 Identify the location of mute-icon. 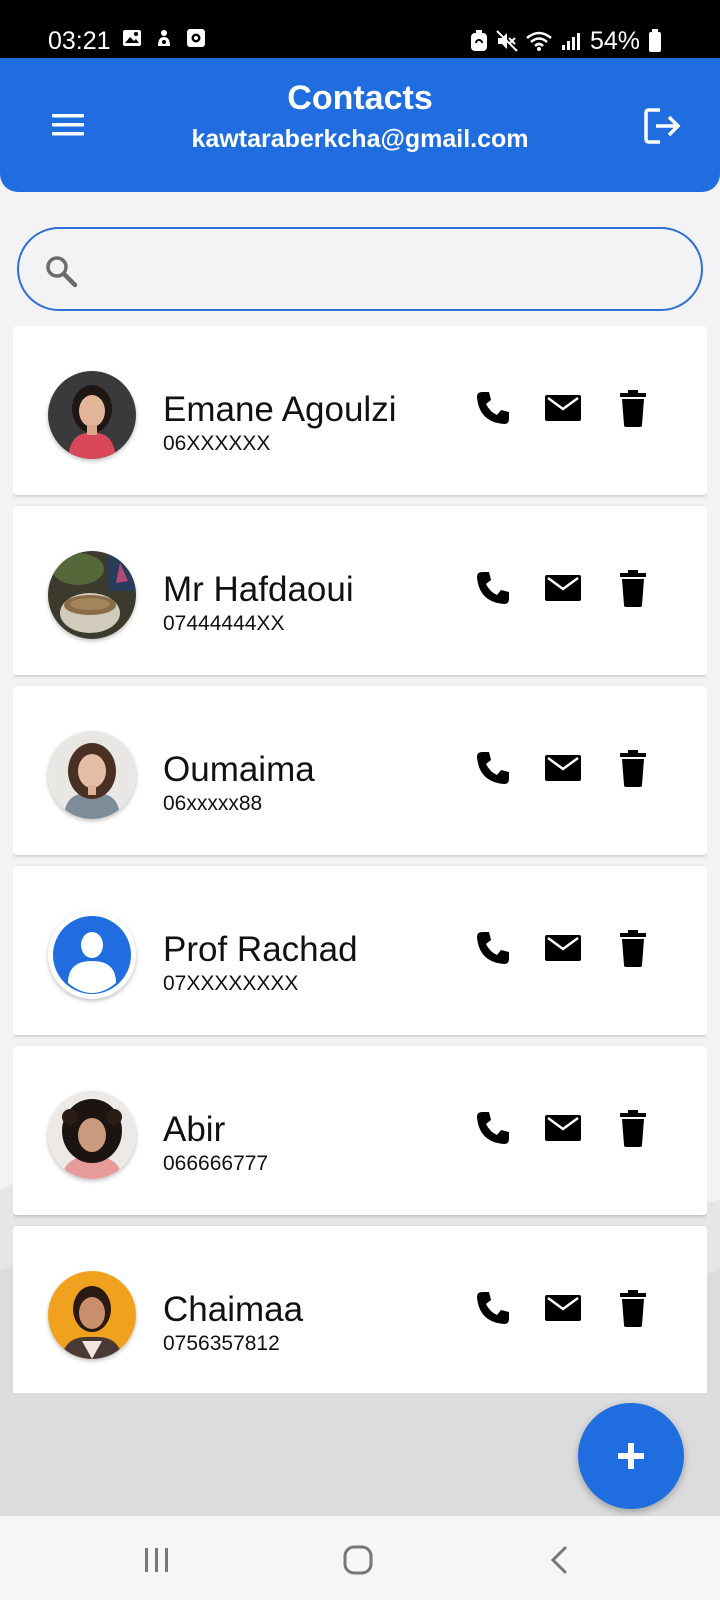
(507, 41).